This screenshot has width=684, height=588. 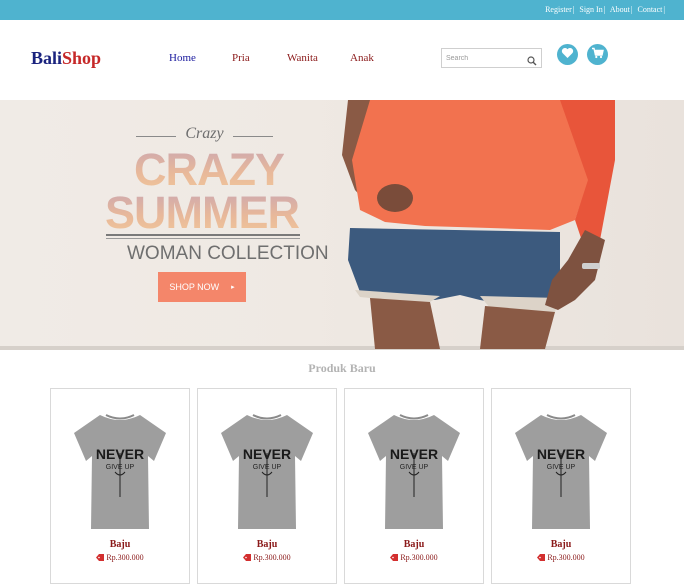 I want to click on wishlist-button, so click(x=567, y=54).